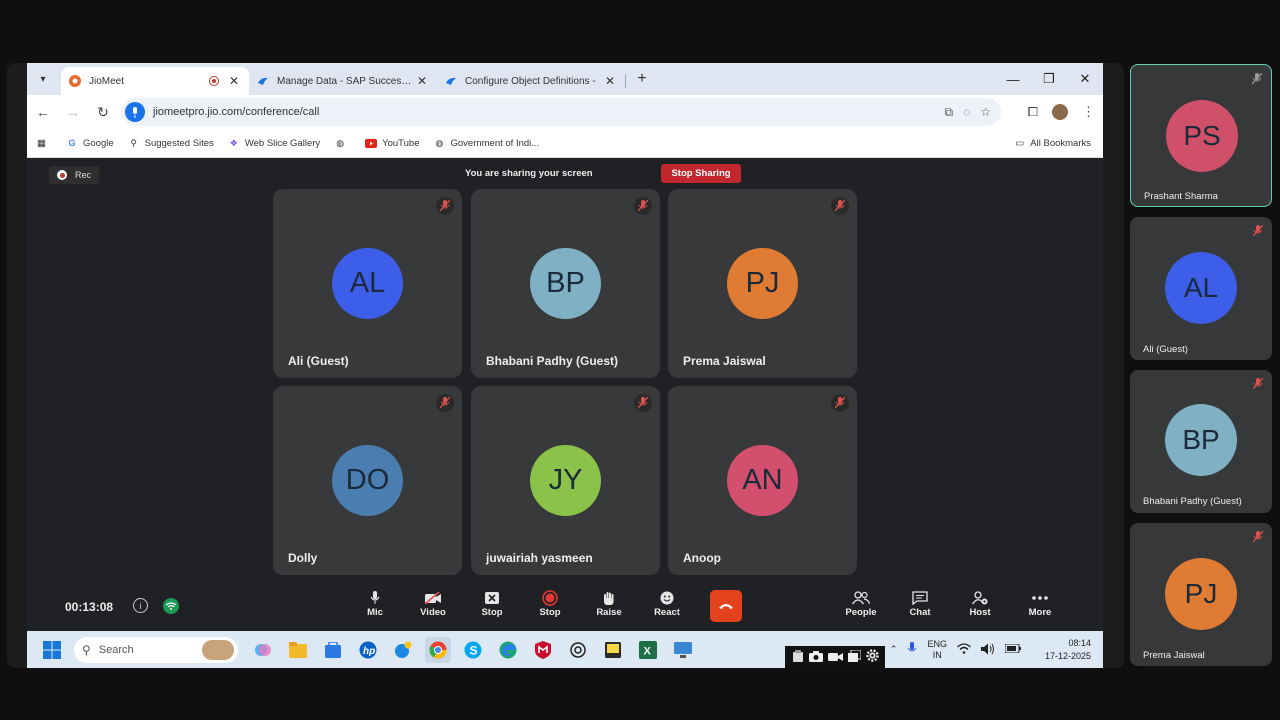  What do you see at coordinates (263, 650) in the screenshot?
I see `copilot-icon` at bounding box center [263, 650].